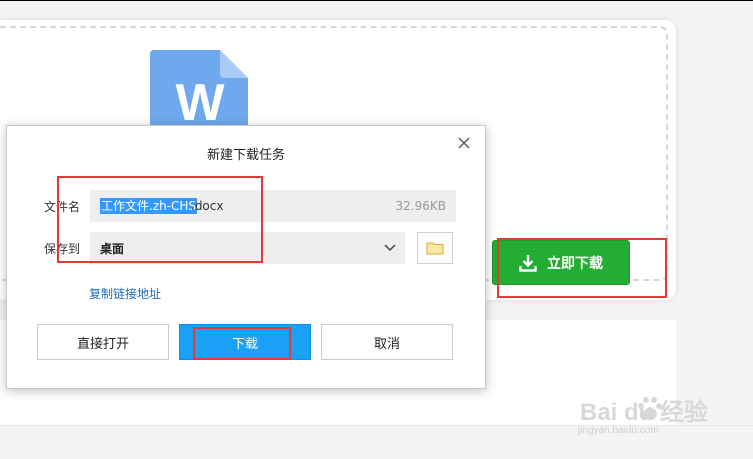 This screenshot has height=459, width=753. I want to click on save-to-label: 保存到, so click(62, 249).